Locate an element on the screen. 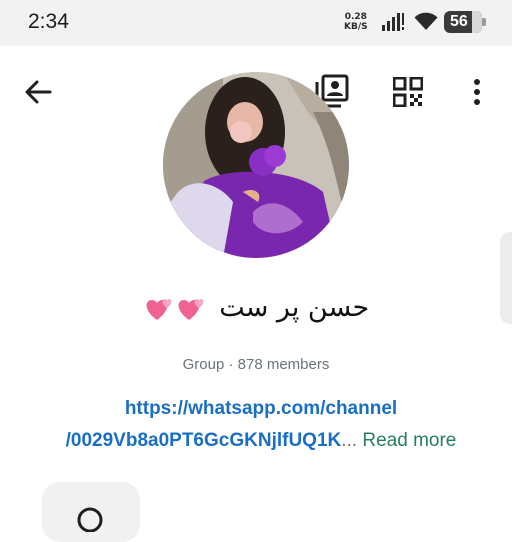 The height and width of the screenshot is (542, 512). qr-code-button is located at coordinates (408, 92).